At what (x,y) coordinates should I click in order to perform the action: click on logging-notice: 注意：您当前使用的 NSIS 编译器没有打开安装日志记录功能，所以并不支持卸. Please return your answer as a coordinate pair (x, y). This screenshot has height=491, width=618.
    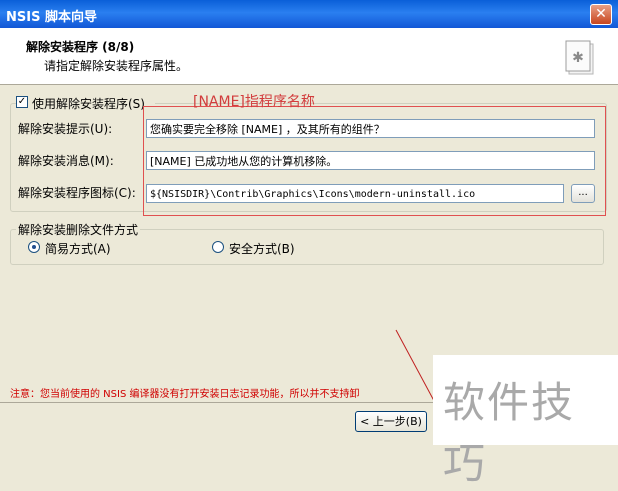
    Looking at the image, I should click on (185, 394).